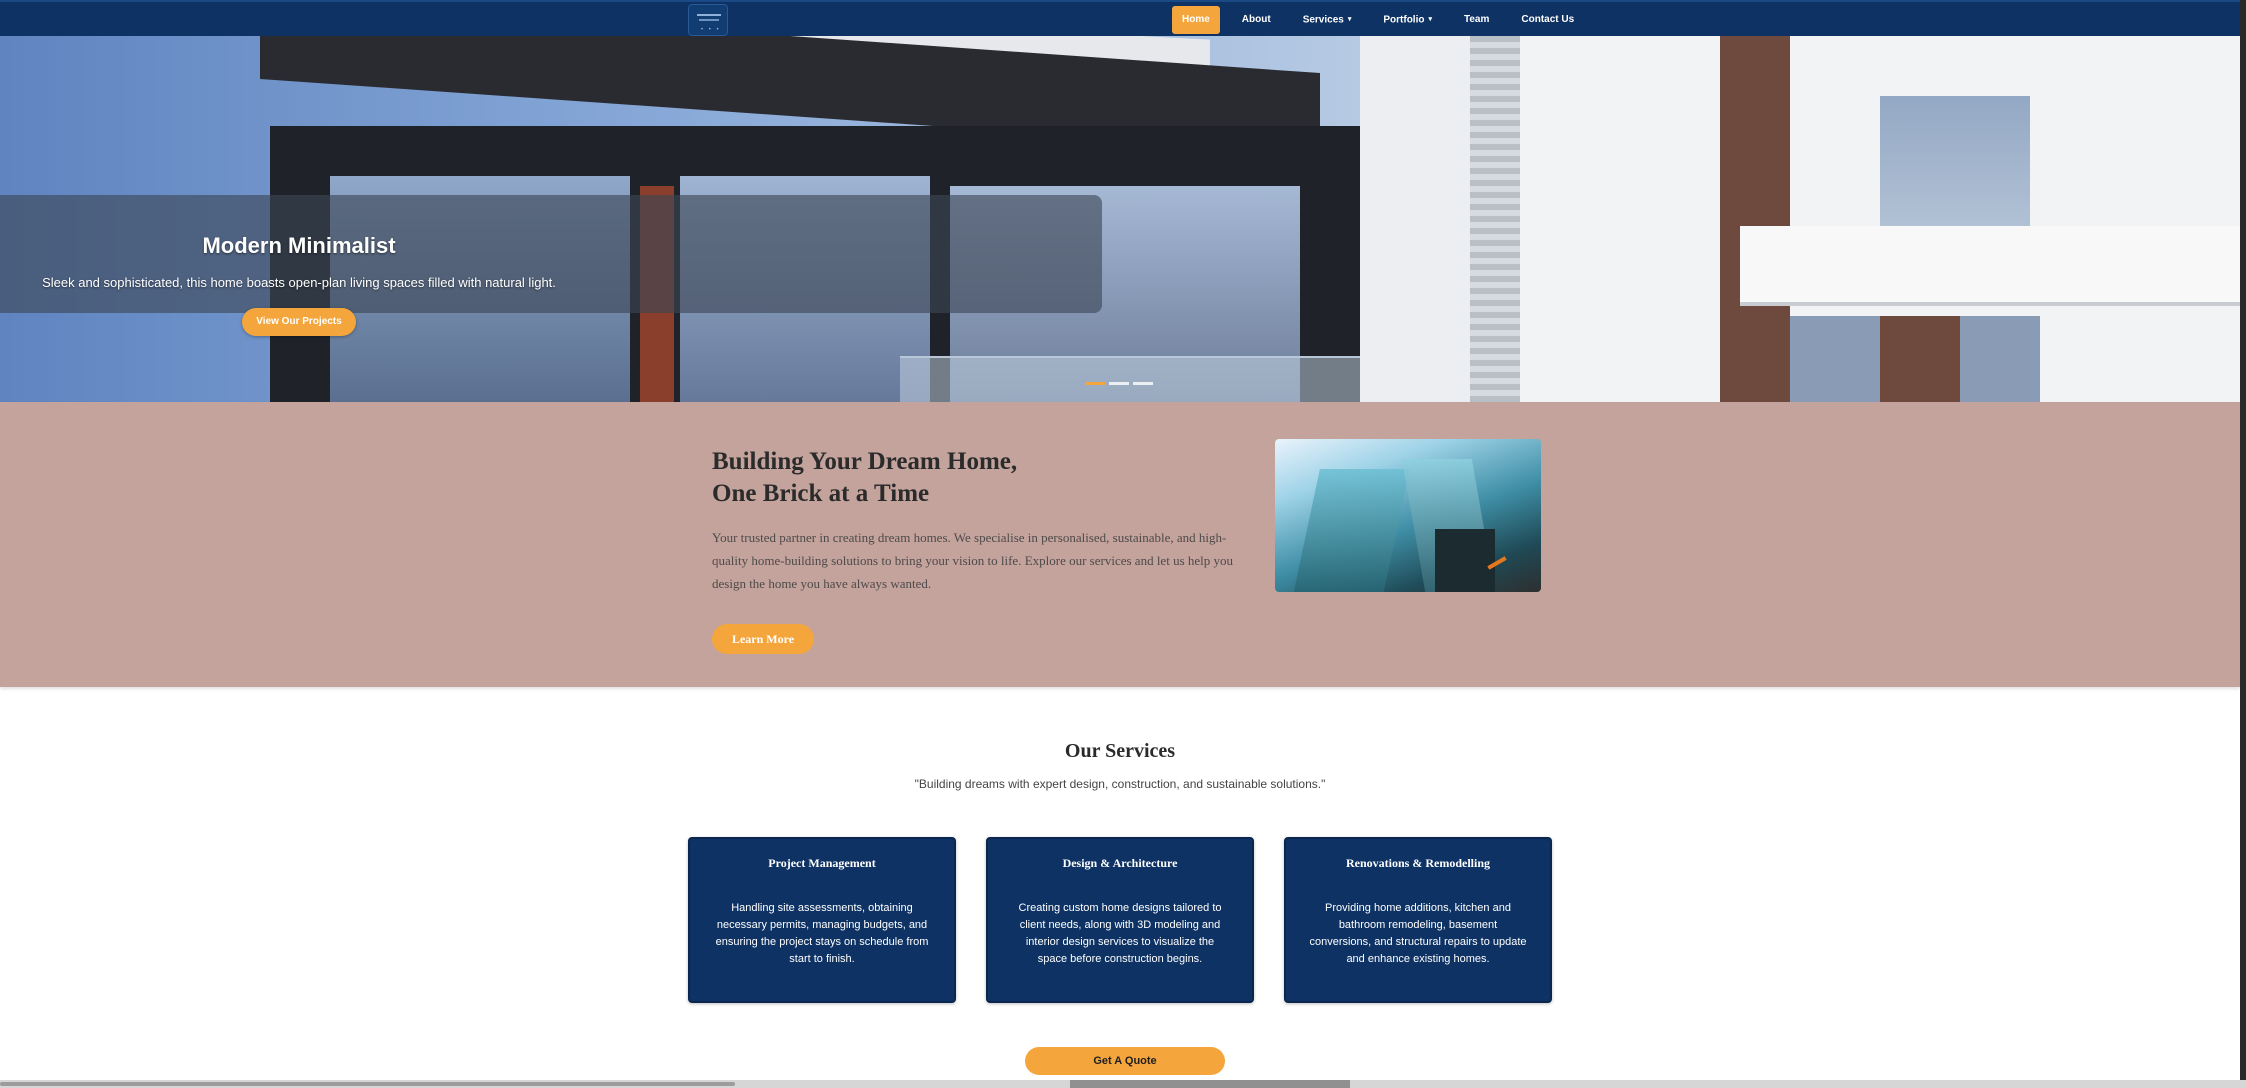 The width and height of the screenshot is (2246, 1088). What do you see at coordinates (1196, 20) in the screenshot?
I see `nav-item-home: Home` at bounding box center [1196, 20].